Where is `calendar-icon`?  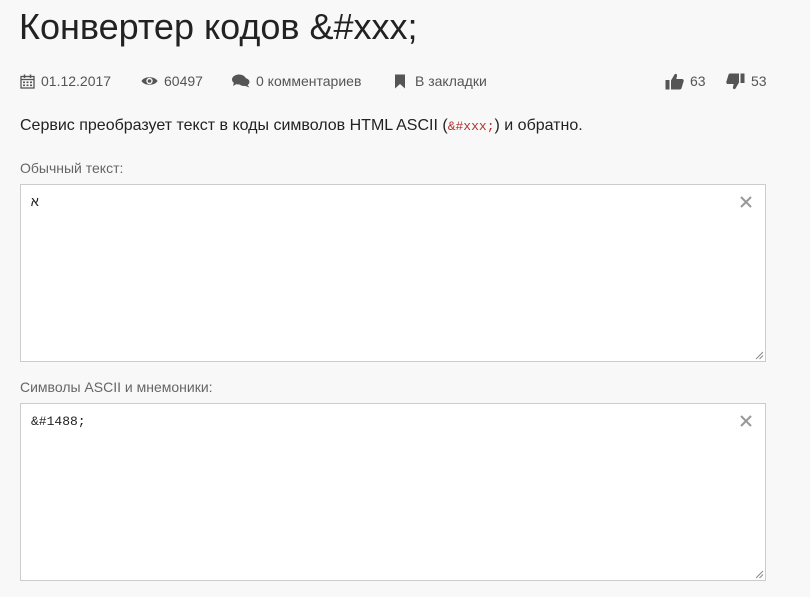
calendar-icon is located at coordinates (27, 81).